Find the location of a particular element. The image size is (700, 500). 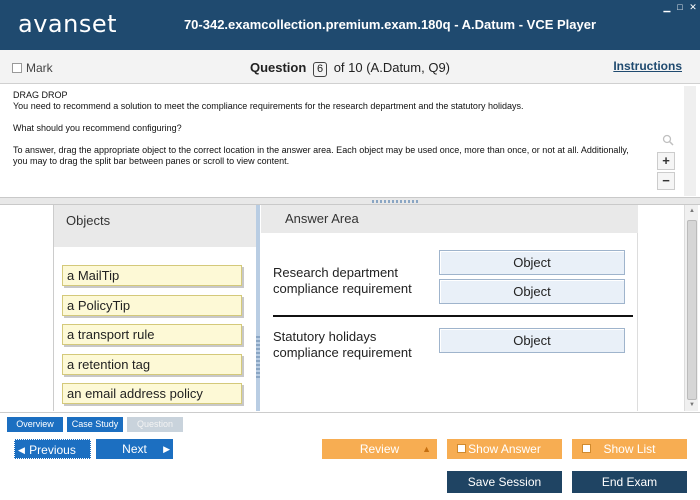

answer-group-2-label-line2: compliance requirement is located at coordinates (342, 352).